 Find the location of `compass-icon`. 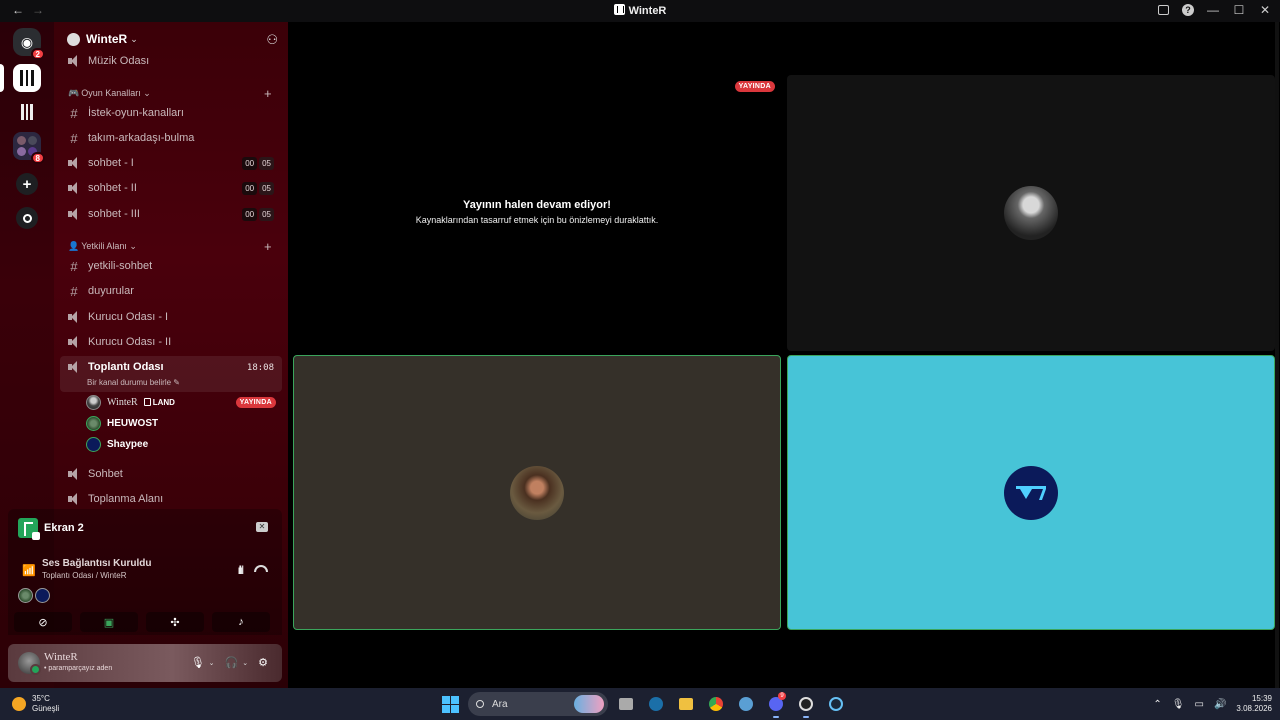

compass-icon is located at coordinates (27, 218).